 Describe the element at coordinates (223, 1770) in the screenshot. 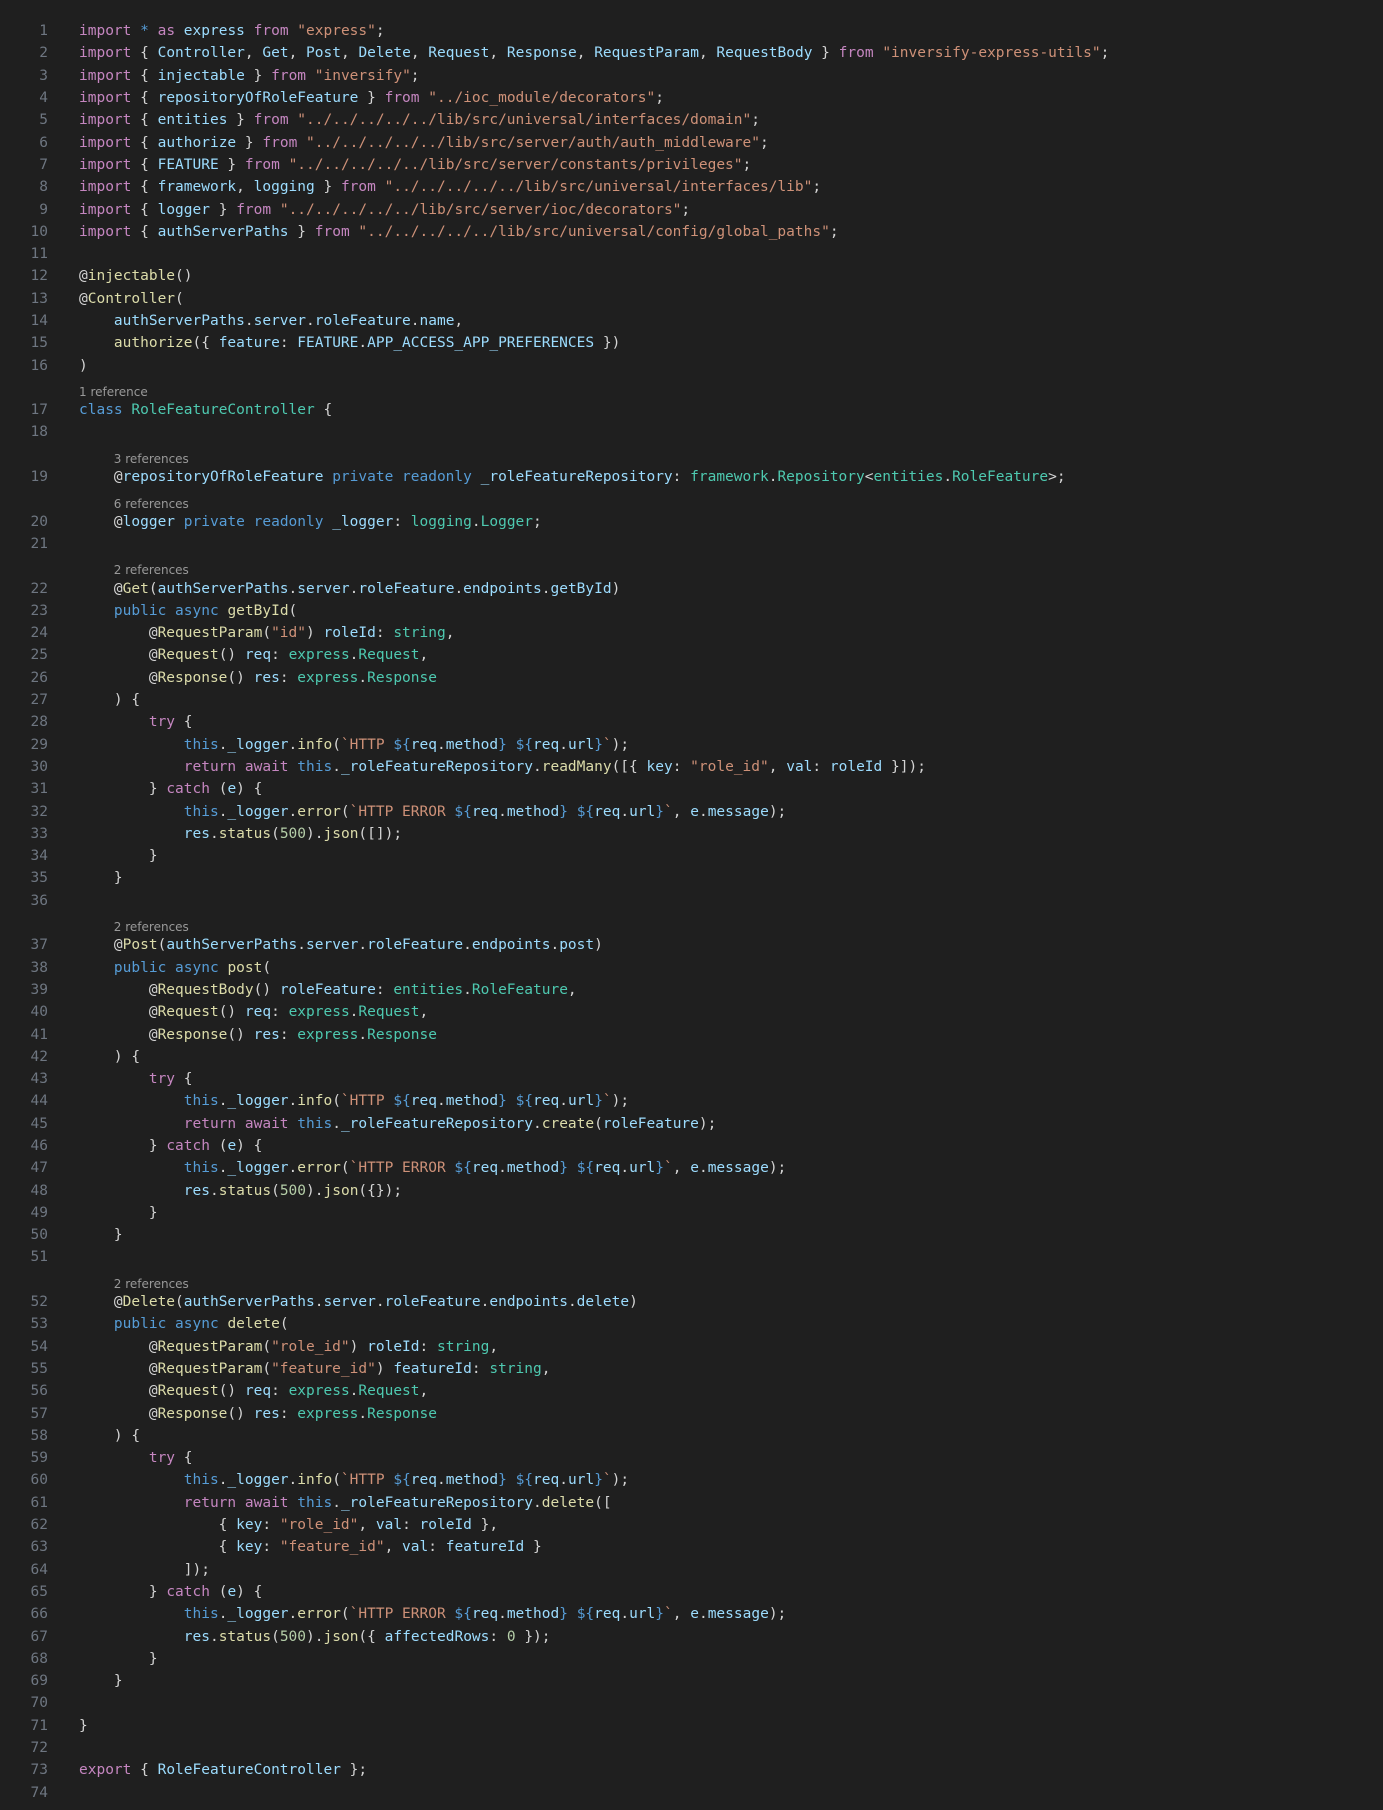

I see `code-content: export { RoleFeatureController };` at that location.